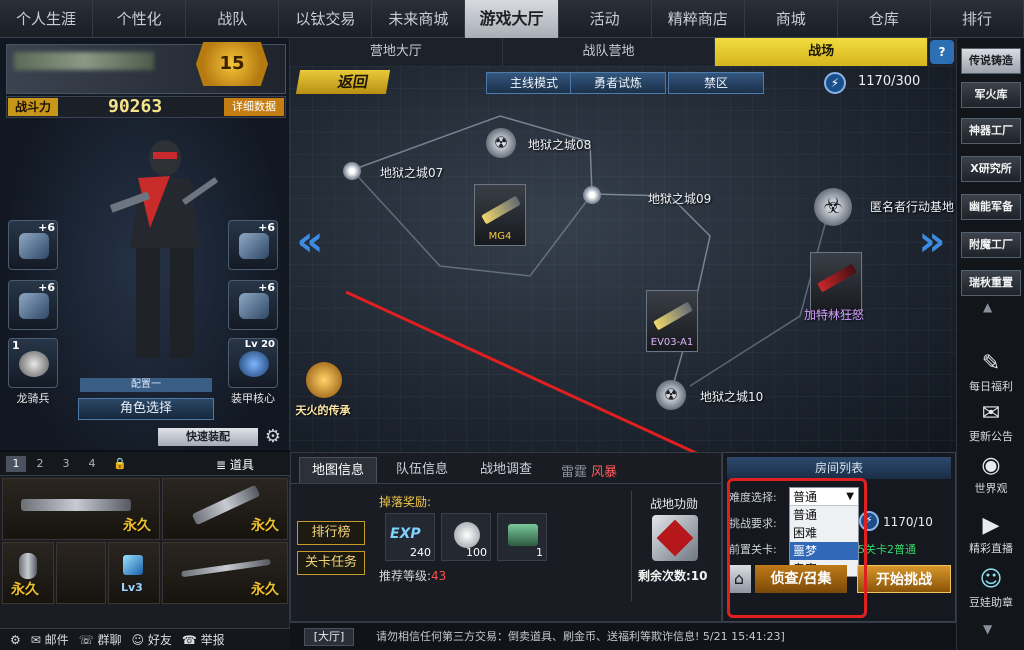 The height and width of the screenshot is (650, 1024). What do you see at coordinates (791, 19) in the screenshot?
I see `nav-mall: 商城` at bounding box center [791, 19].